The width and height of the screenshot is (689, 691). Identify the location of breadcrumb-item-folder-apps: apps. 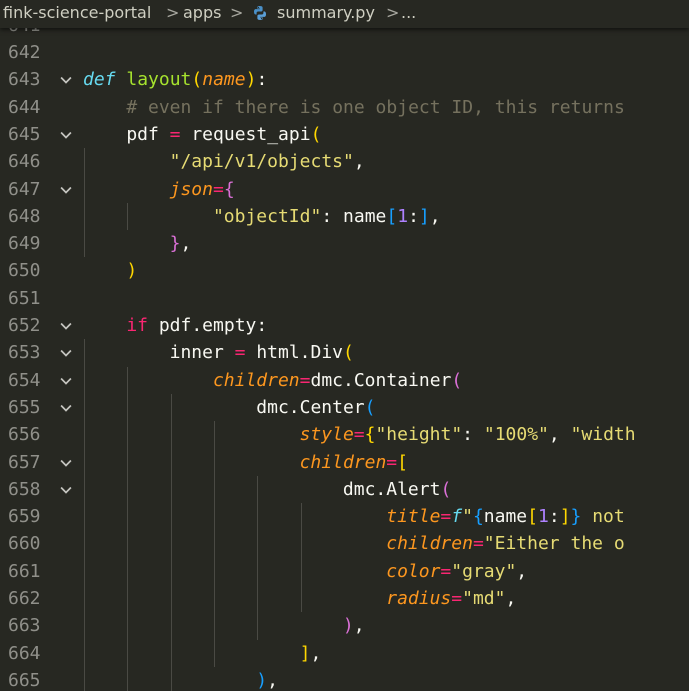
(202, 13).